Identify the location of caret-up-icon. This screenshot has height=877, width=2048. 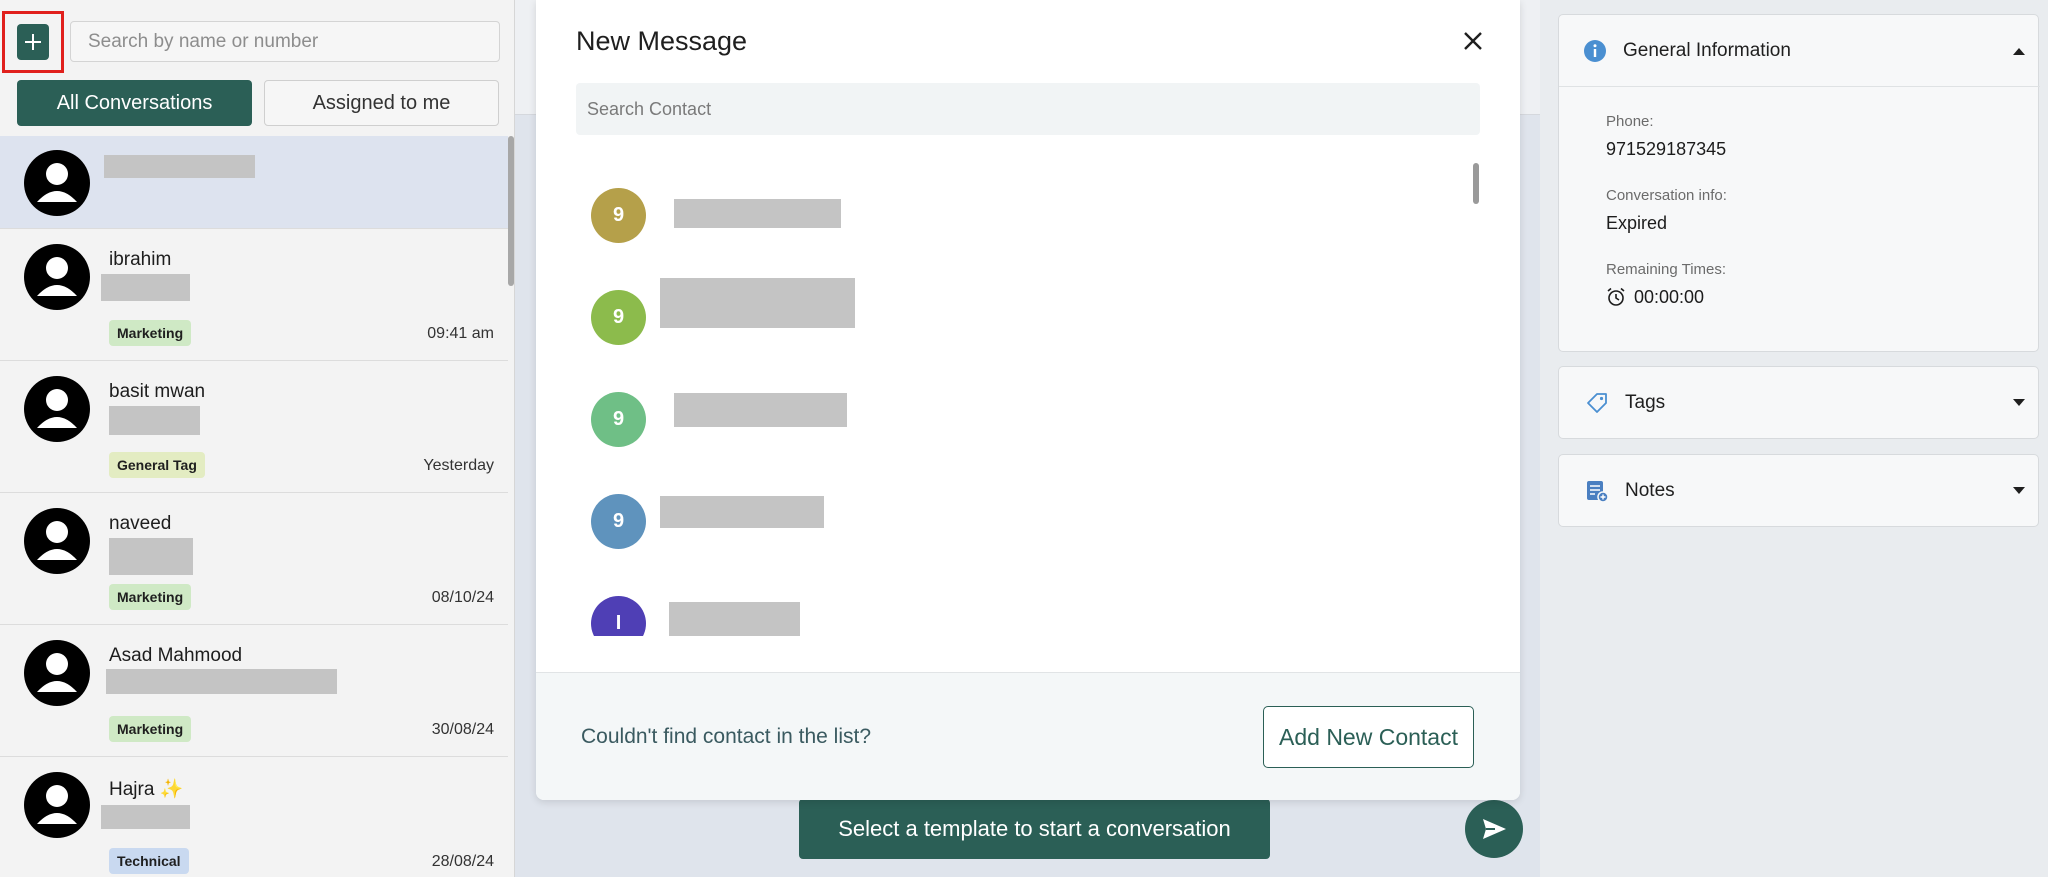
(2019, 51).